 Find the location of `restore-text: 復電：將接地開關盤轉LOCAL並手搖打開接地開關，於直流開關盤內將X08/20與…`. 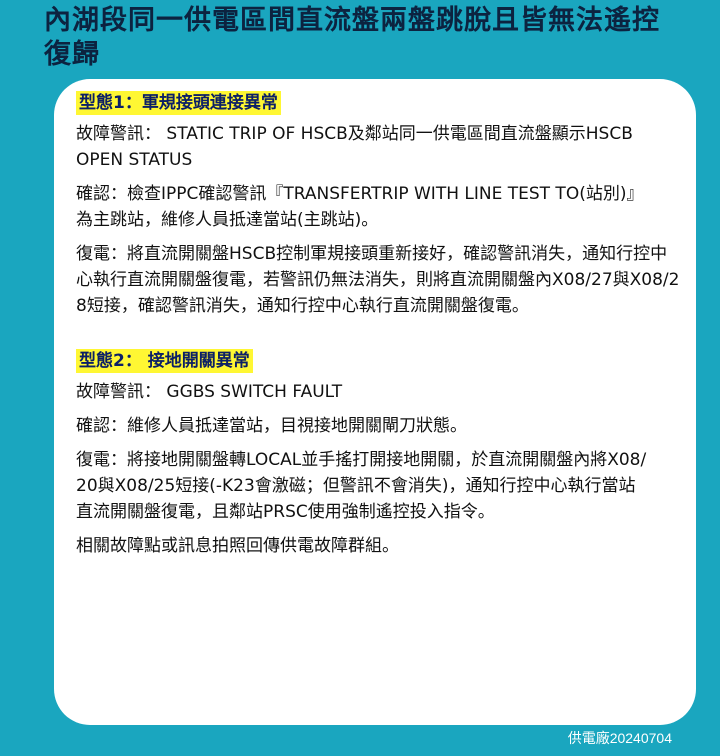

restore-text: 復電：將接地開關盤轉LOCAL並手搖打開接地開關，於直流開關盤內將X08/20與… is located at coordinates (361, 486).